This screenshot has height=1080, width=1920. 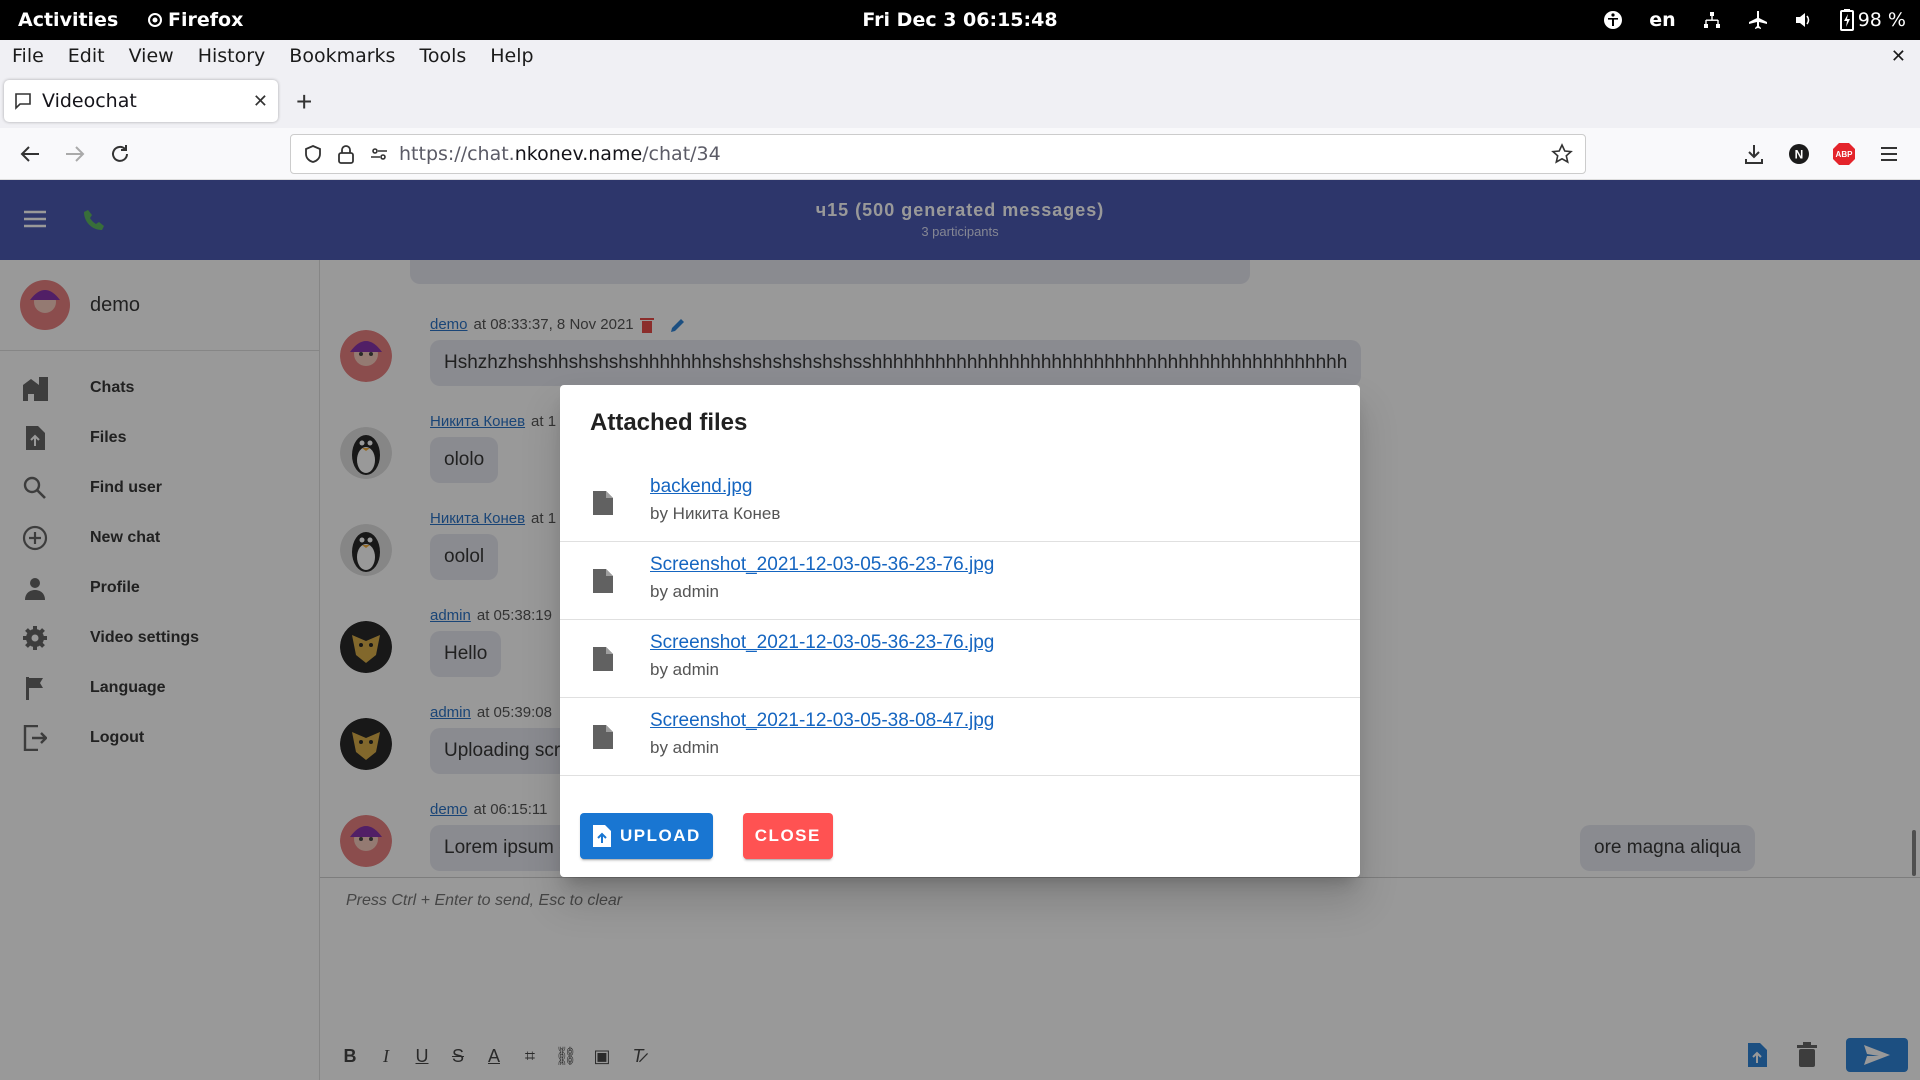 What do you see at coordinates (1757, 20) in the screenshot?
I see `airplane-icon` at bounding box center [1757, 20].